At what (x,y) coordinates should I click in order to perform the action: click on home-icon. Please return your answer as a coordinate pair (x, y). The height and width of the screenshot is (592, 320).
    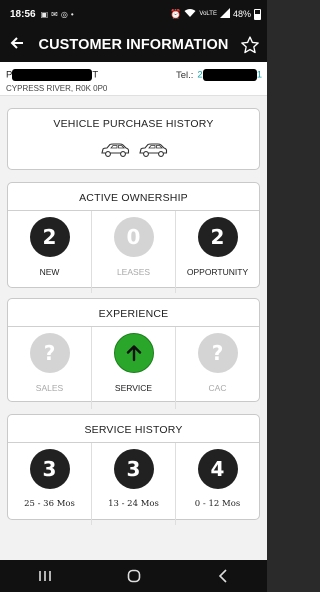
    Looking at the image, I should click on (133, 576).